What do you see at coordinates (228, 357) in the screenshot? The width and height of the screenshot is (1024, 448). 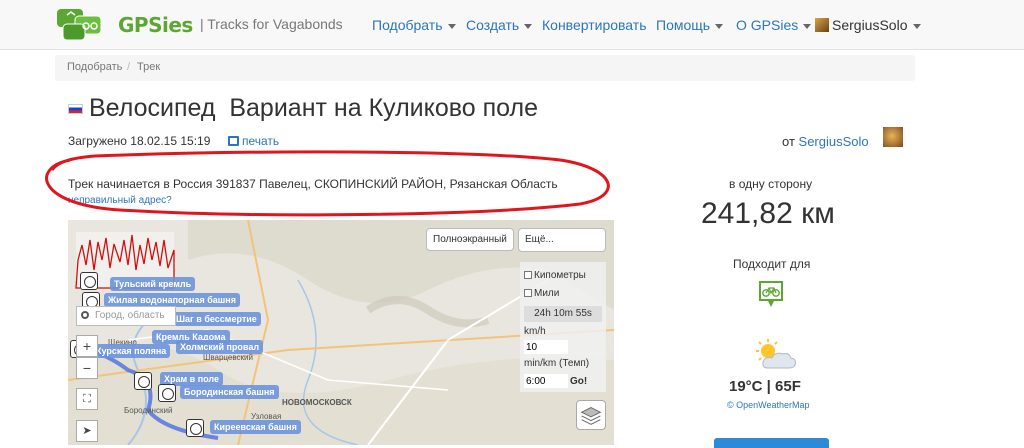 I see `town-label: Шварцевский` at bounding box center [228, 357].